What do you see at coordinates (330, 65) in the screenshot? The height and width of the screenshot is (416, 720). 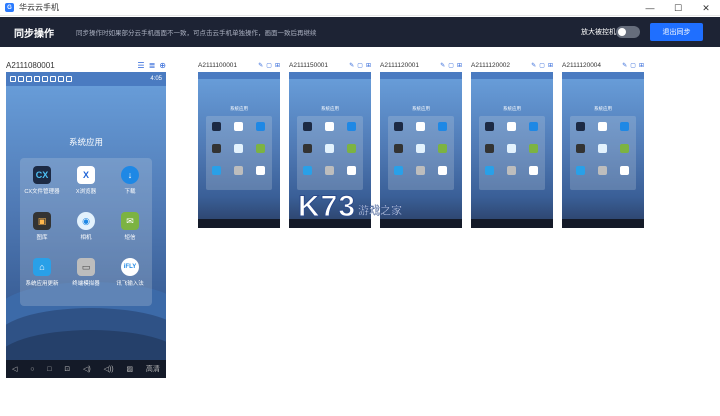 I see `thumb-header: A2111150001 ✎ ▢ ⊞` at bounding box center [330, 65].